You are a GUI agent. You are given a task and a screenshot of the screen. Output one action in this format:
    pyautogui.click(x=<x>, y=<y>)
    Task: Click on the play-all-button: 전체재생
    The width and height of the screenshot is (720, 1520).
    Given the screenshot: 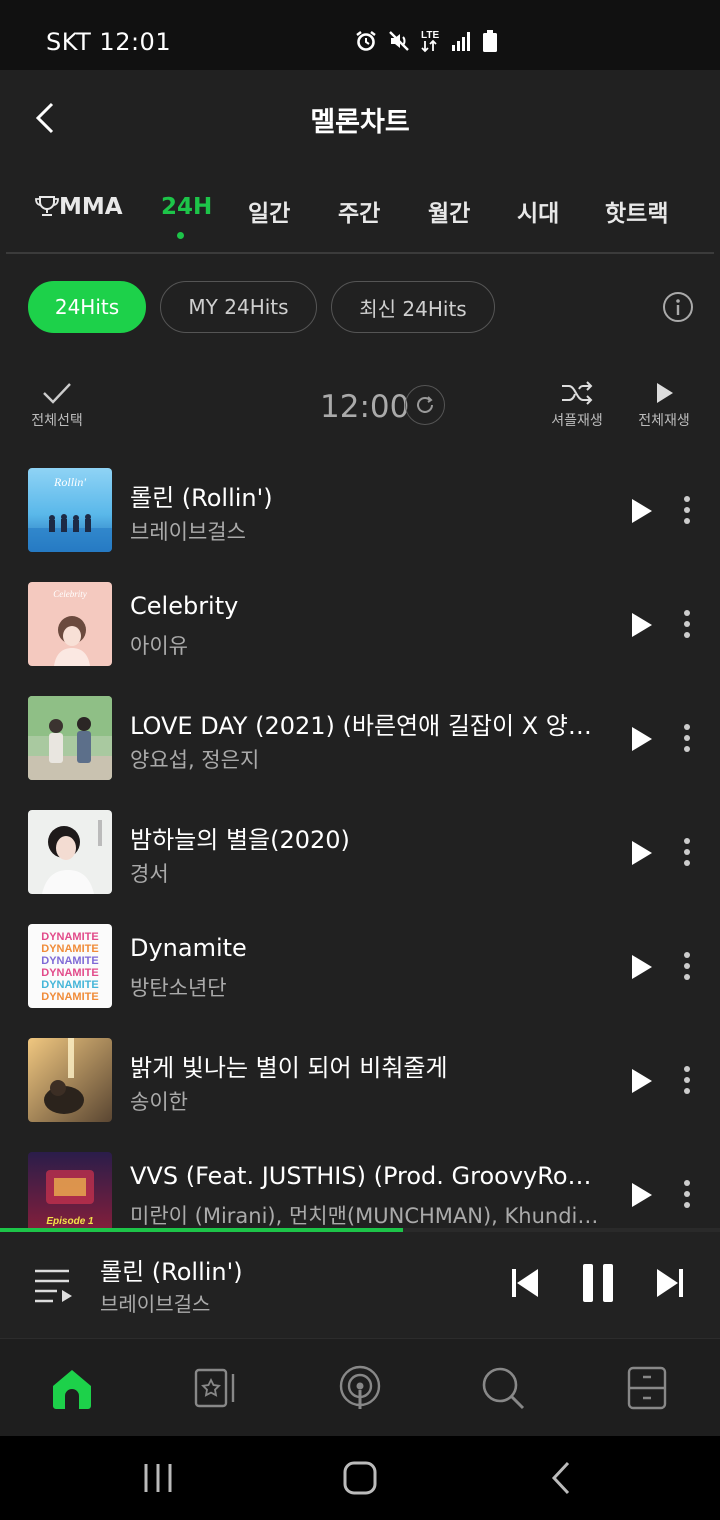 What is the action you would take?
    pyautogui.click(x=664, y=405)
    